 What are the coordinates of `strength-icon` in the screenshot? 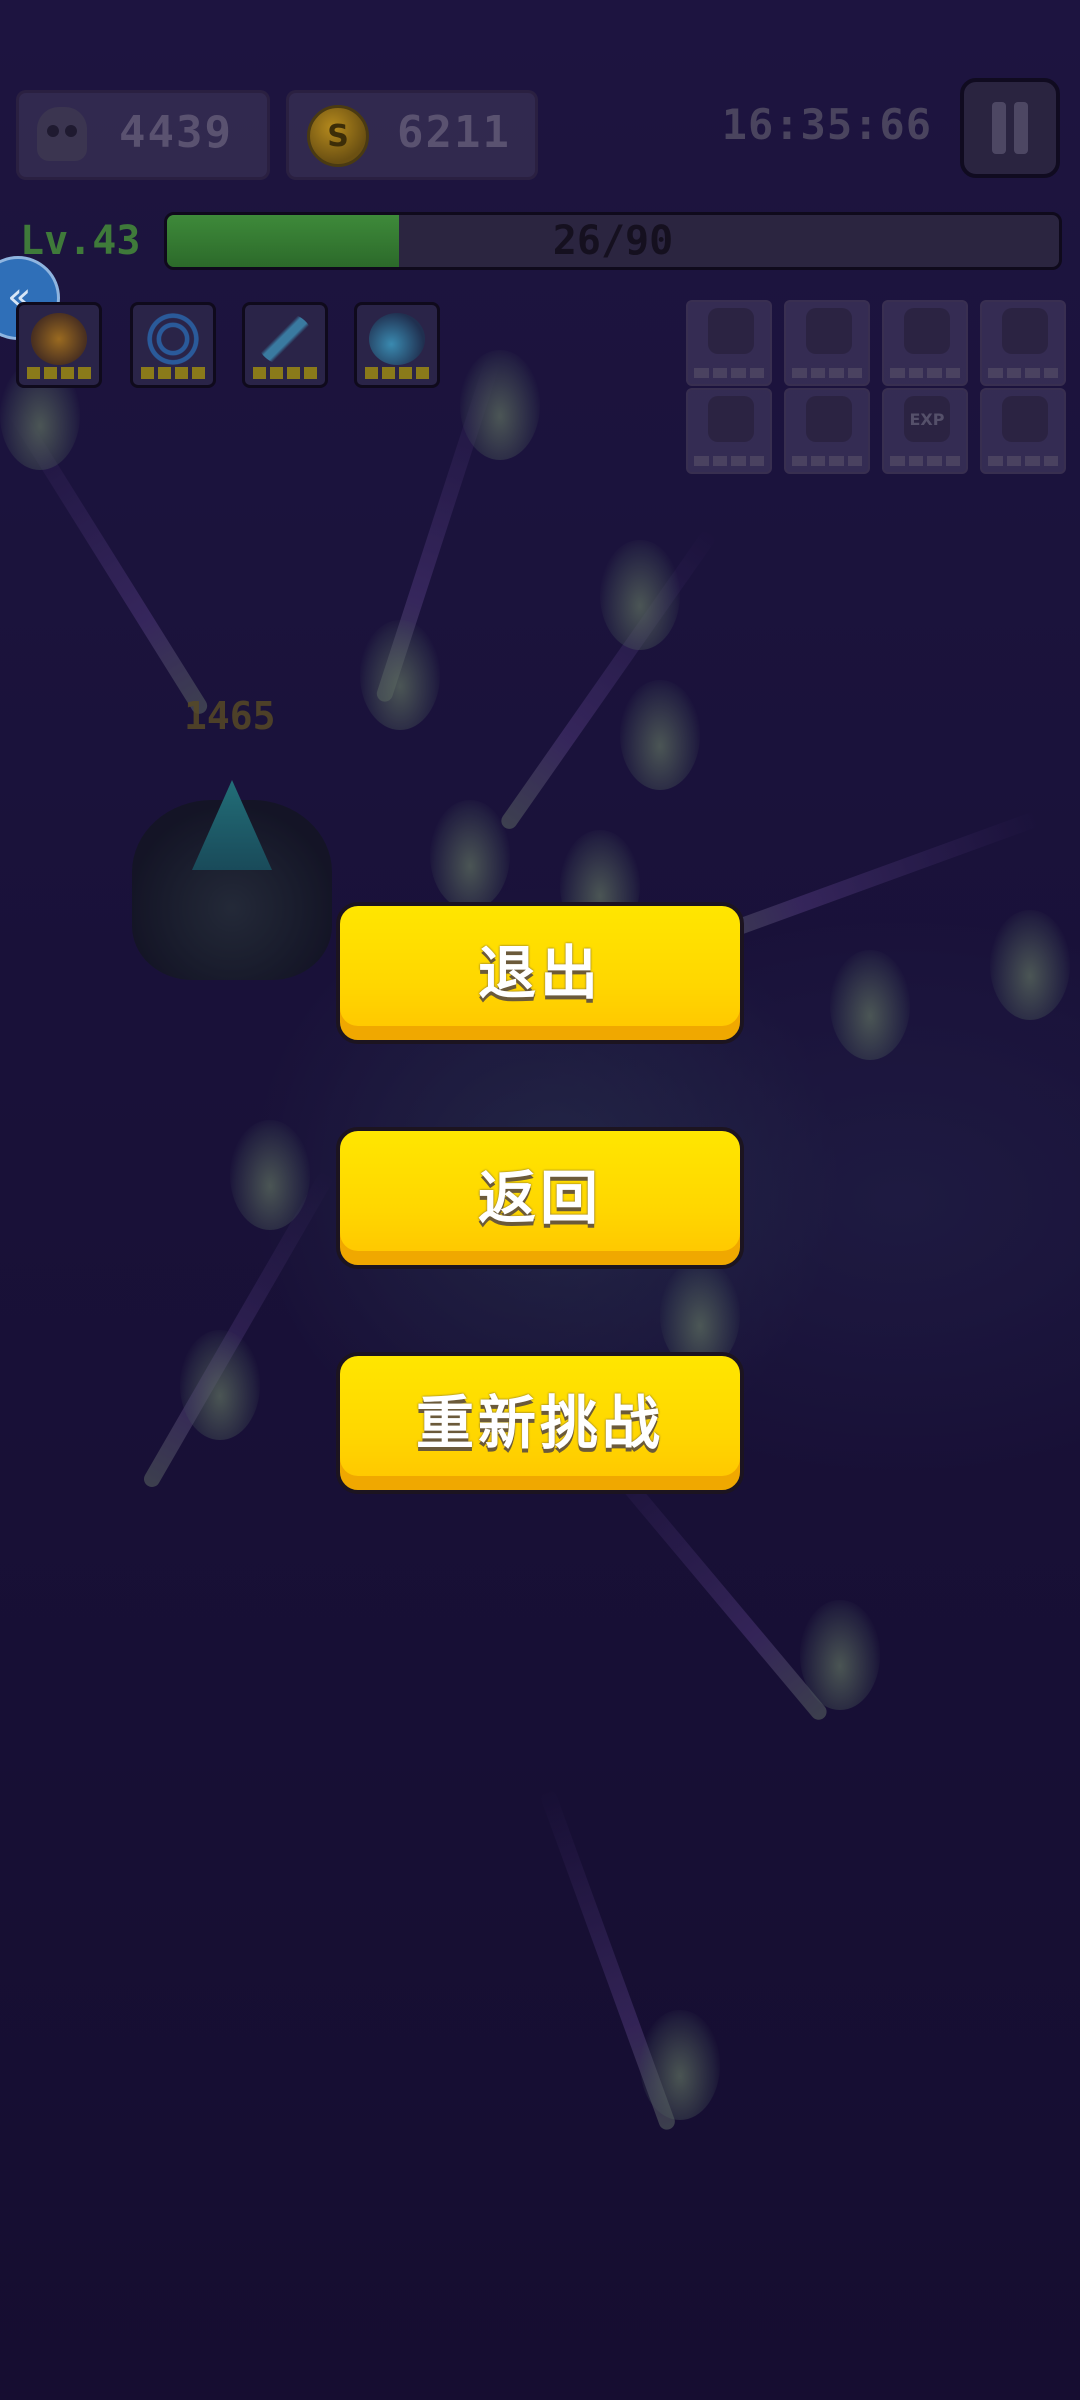 It's located at (731, 331).